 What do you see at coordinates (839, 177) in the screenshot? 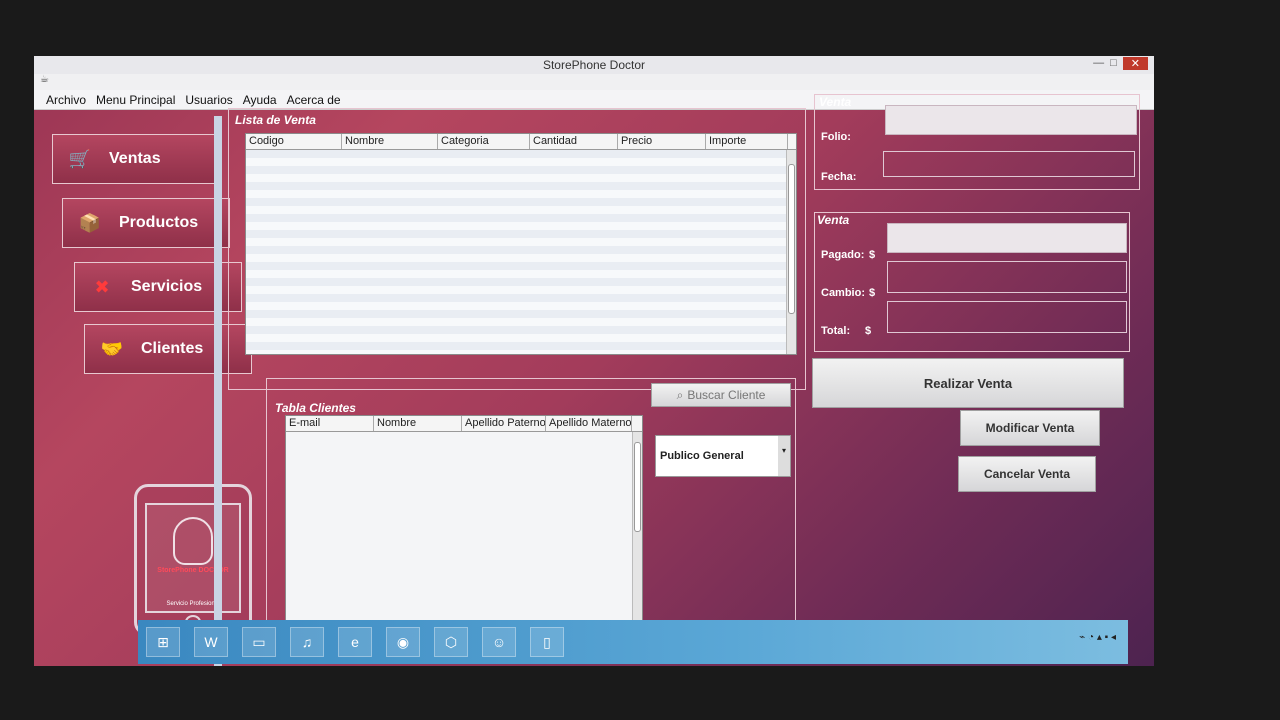
I see `fecha-label: Fecha:` at bounding box center [839, 177].